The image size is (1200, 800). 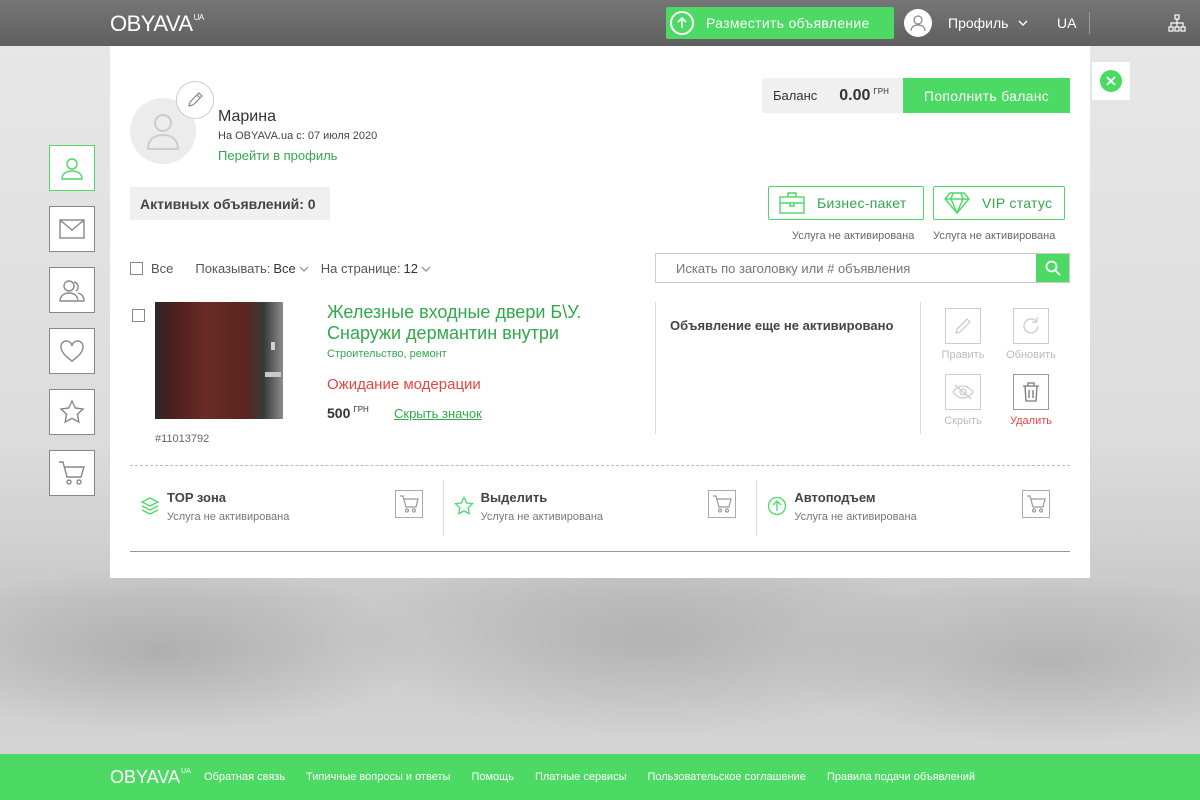 What do you see at coordinates (404, 384) in the screenshot?
I see `listing-status: Ожидание модерации` at bounding box center [404, 384].